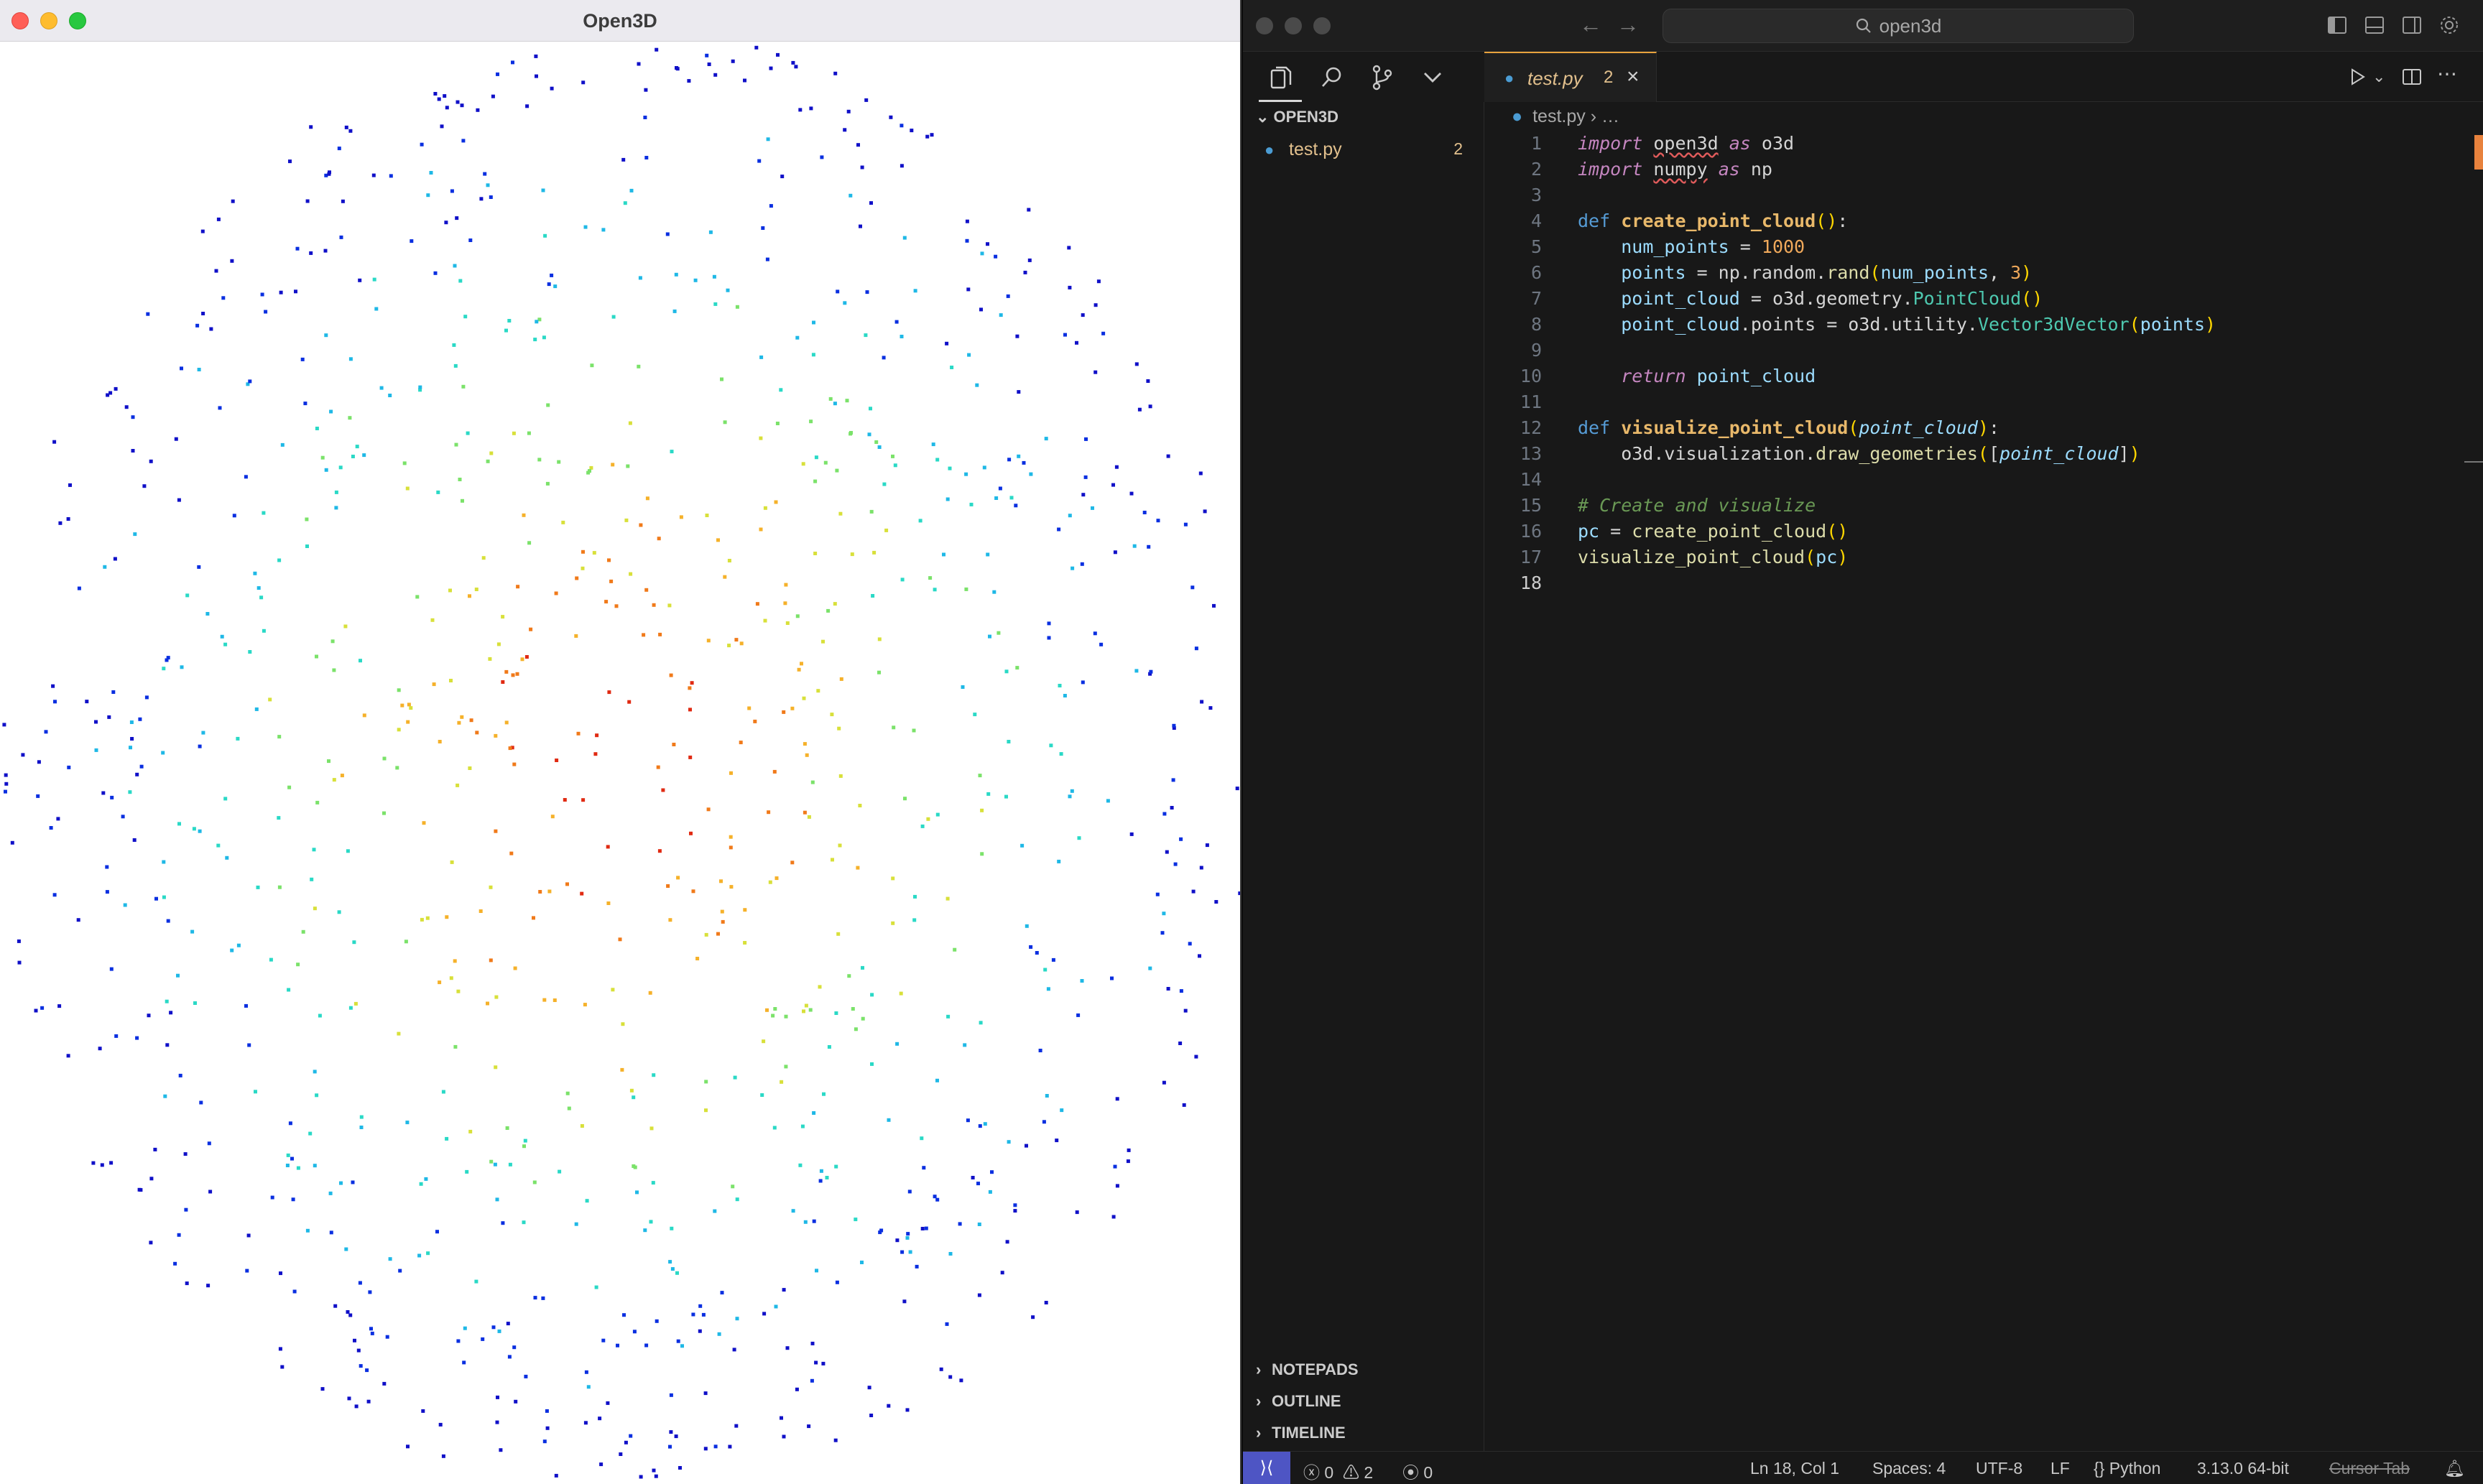 This screenshot has width=2483, height=1484. What do you see at coordinates (2454, 1468) in the screenshot?
I see `bell-icon: 🔔︎` at bounding box center [2454, 1468].